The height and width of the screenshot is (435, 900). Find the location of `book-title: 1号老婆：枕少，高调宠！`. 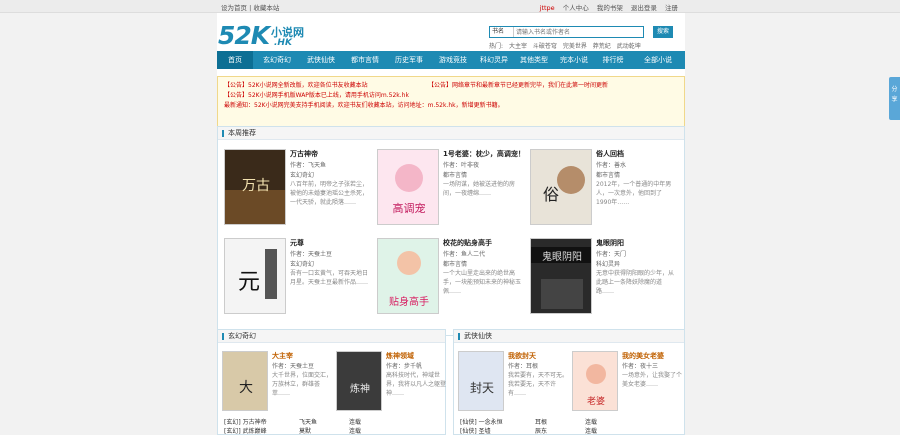

book-title: 1号老婆：枕少，高调宠！ is located at coordinates (484, 154).